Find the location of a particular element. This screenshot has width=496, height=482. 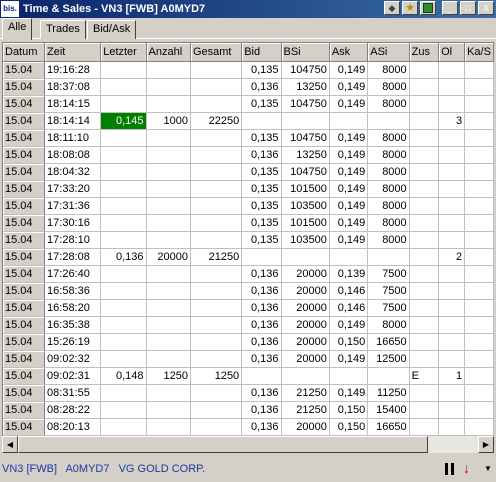

table-row: 15.04 08:20:13 0,136 20000 0,150 16650 is located at coordinates (248, 427).